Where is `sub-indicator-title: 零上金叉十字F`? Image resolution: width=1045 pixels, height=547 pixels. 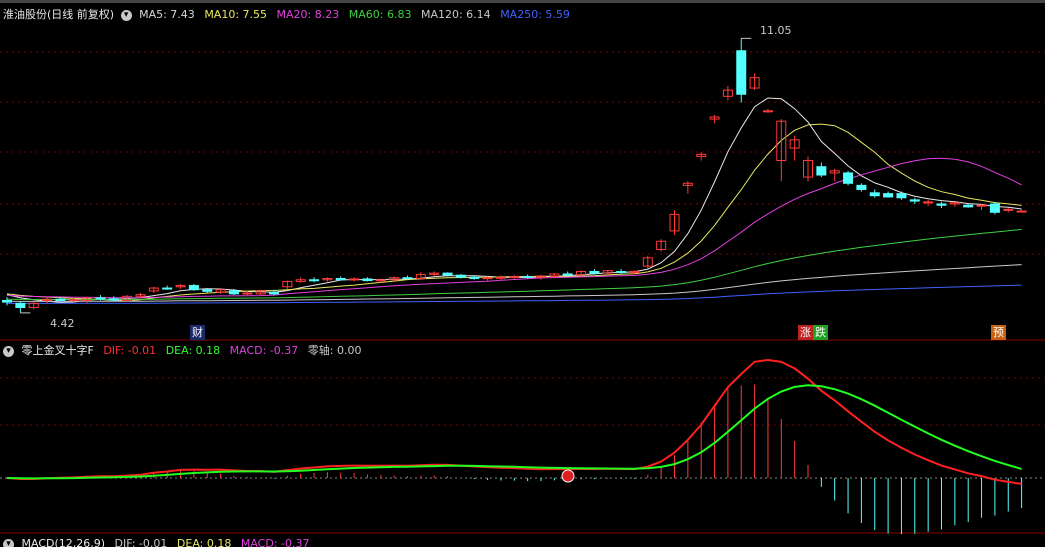
sub-indicator-title: 零上金叉十字F is located at coordinates (58, 350).